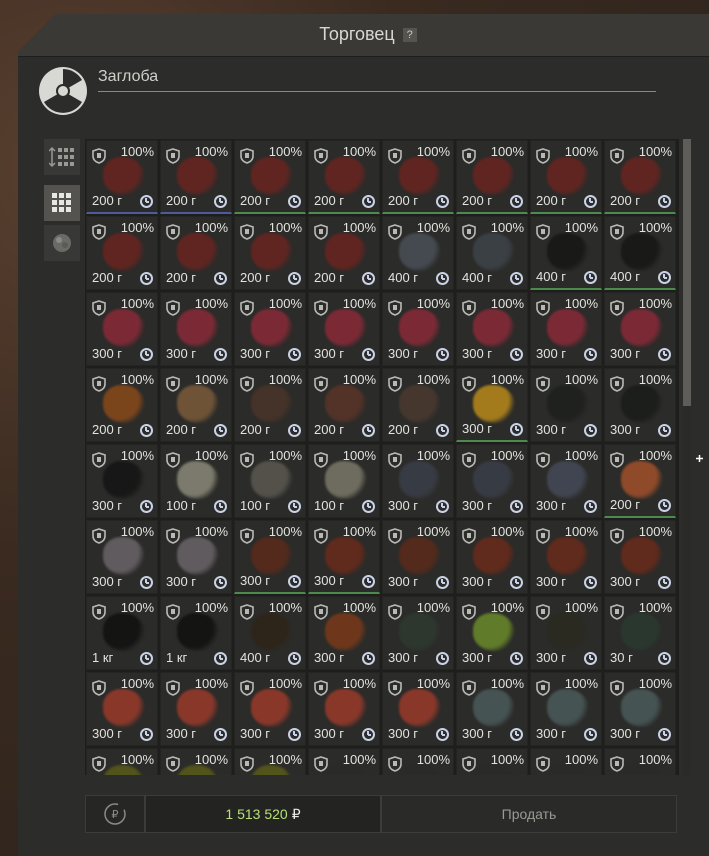  What do you see at coordinates (62, 203) in the screenshot?
I see `grid-view-button` at bounding box center [62, 203].